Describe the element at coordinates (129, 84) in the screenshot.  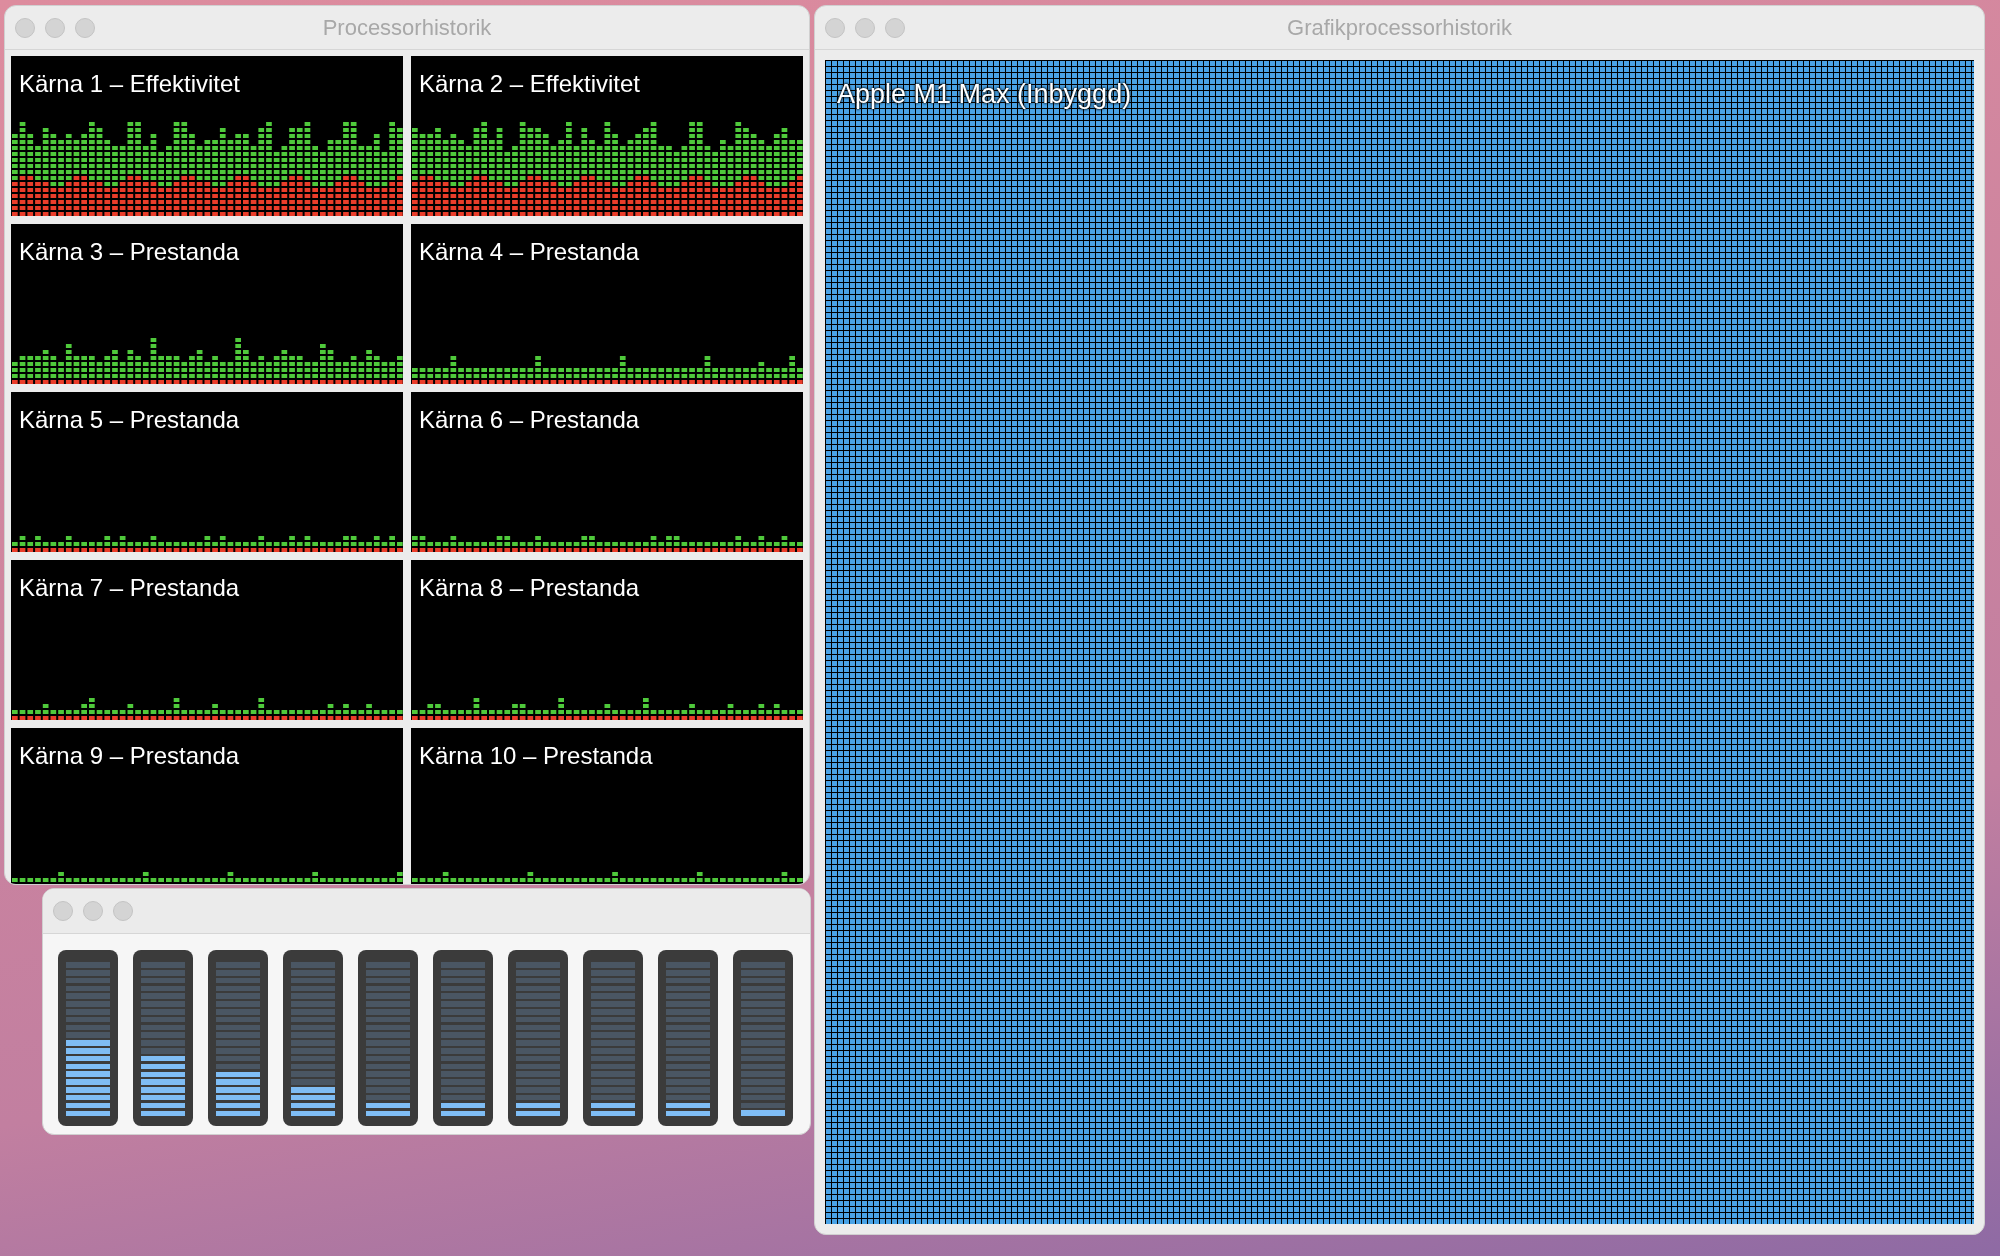
I see `core-label: Kärna 1 – Effektivitet` at that location.